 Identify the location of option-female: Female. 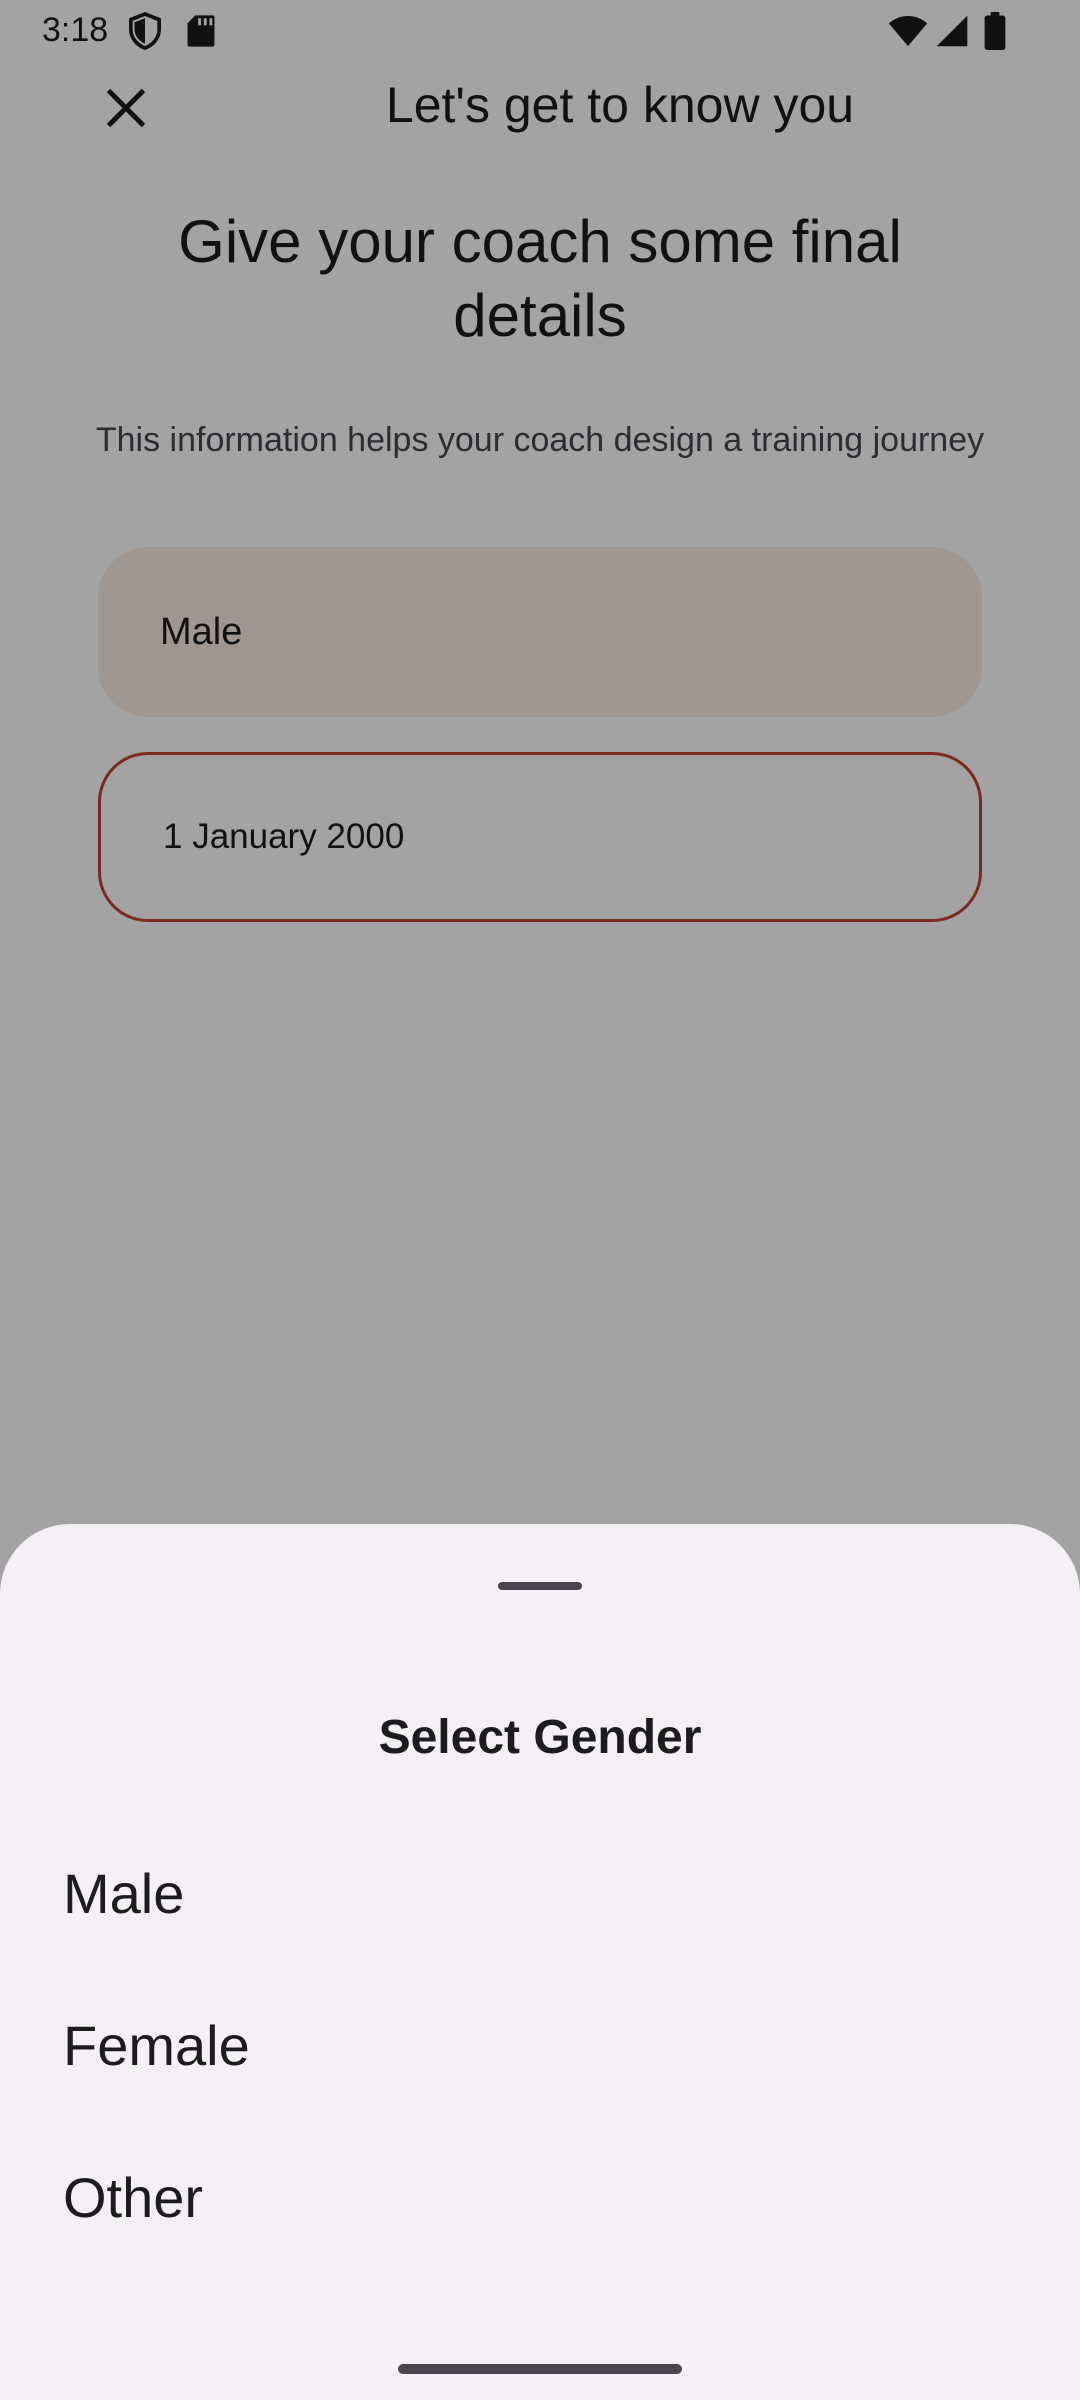
(540, 2045).